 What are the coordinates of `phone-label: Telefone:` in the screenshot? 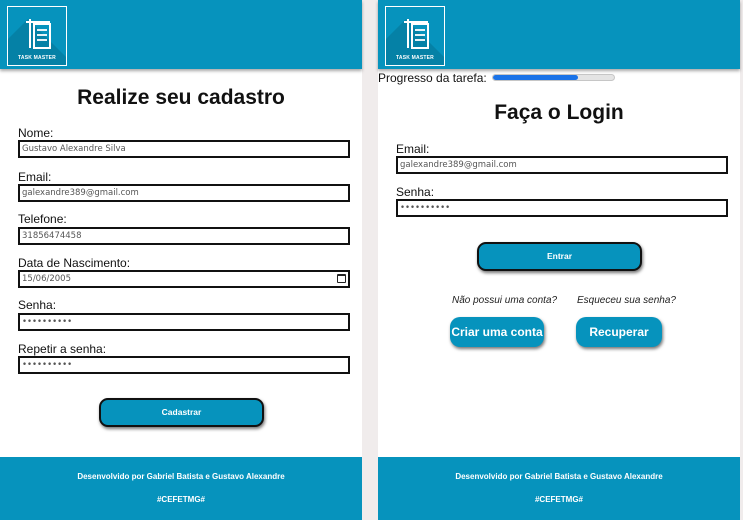 It's located at (42, 219).